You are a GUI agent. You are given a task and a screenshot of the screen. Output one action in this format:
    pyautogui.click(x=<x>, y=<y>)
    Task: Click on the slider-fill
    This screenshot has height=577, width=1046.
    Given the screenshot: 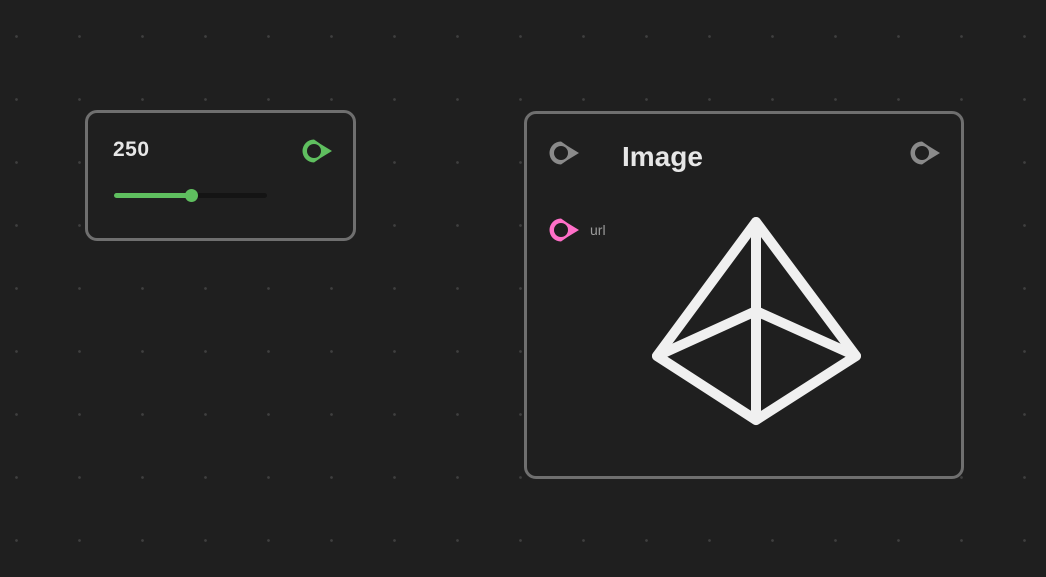 What is the action you would take?
    pyautogui.click(x=152, y=195)
    